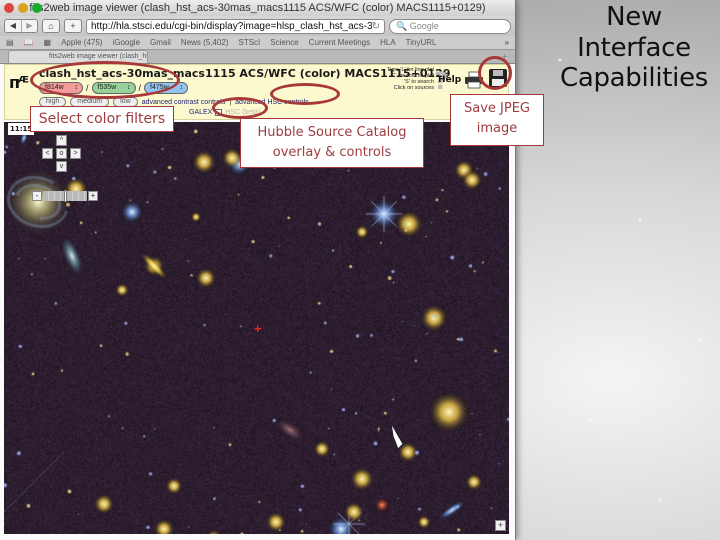 This screenshot has width=720, height=540. I want to click on search-placeholder: Google, so click(424, 25).